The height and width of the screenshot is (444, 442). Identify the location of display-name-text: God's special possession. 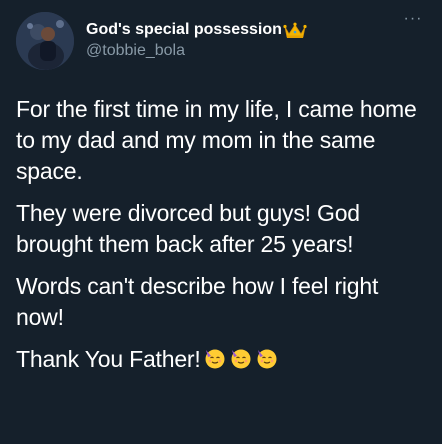
(184, 29).